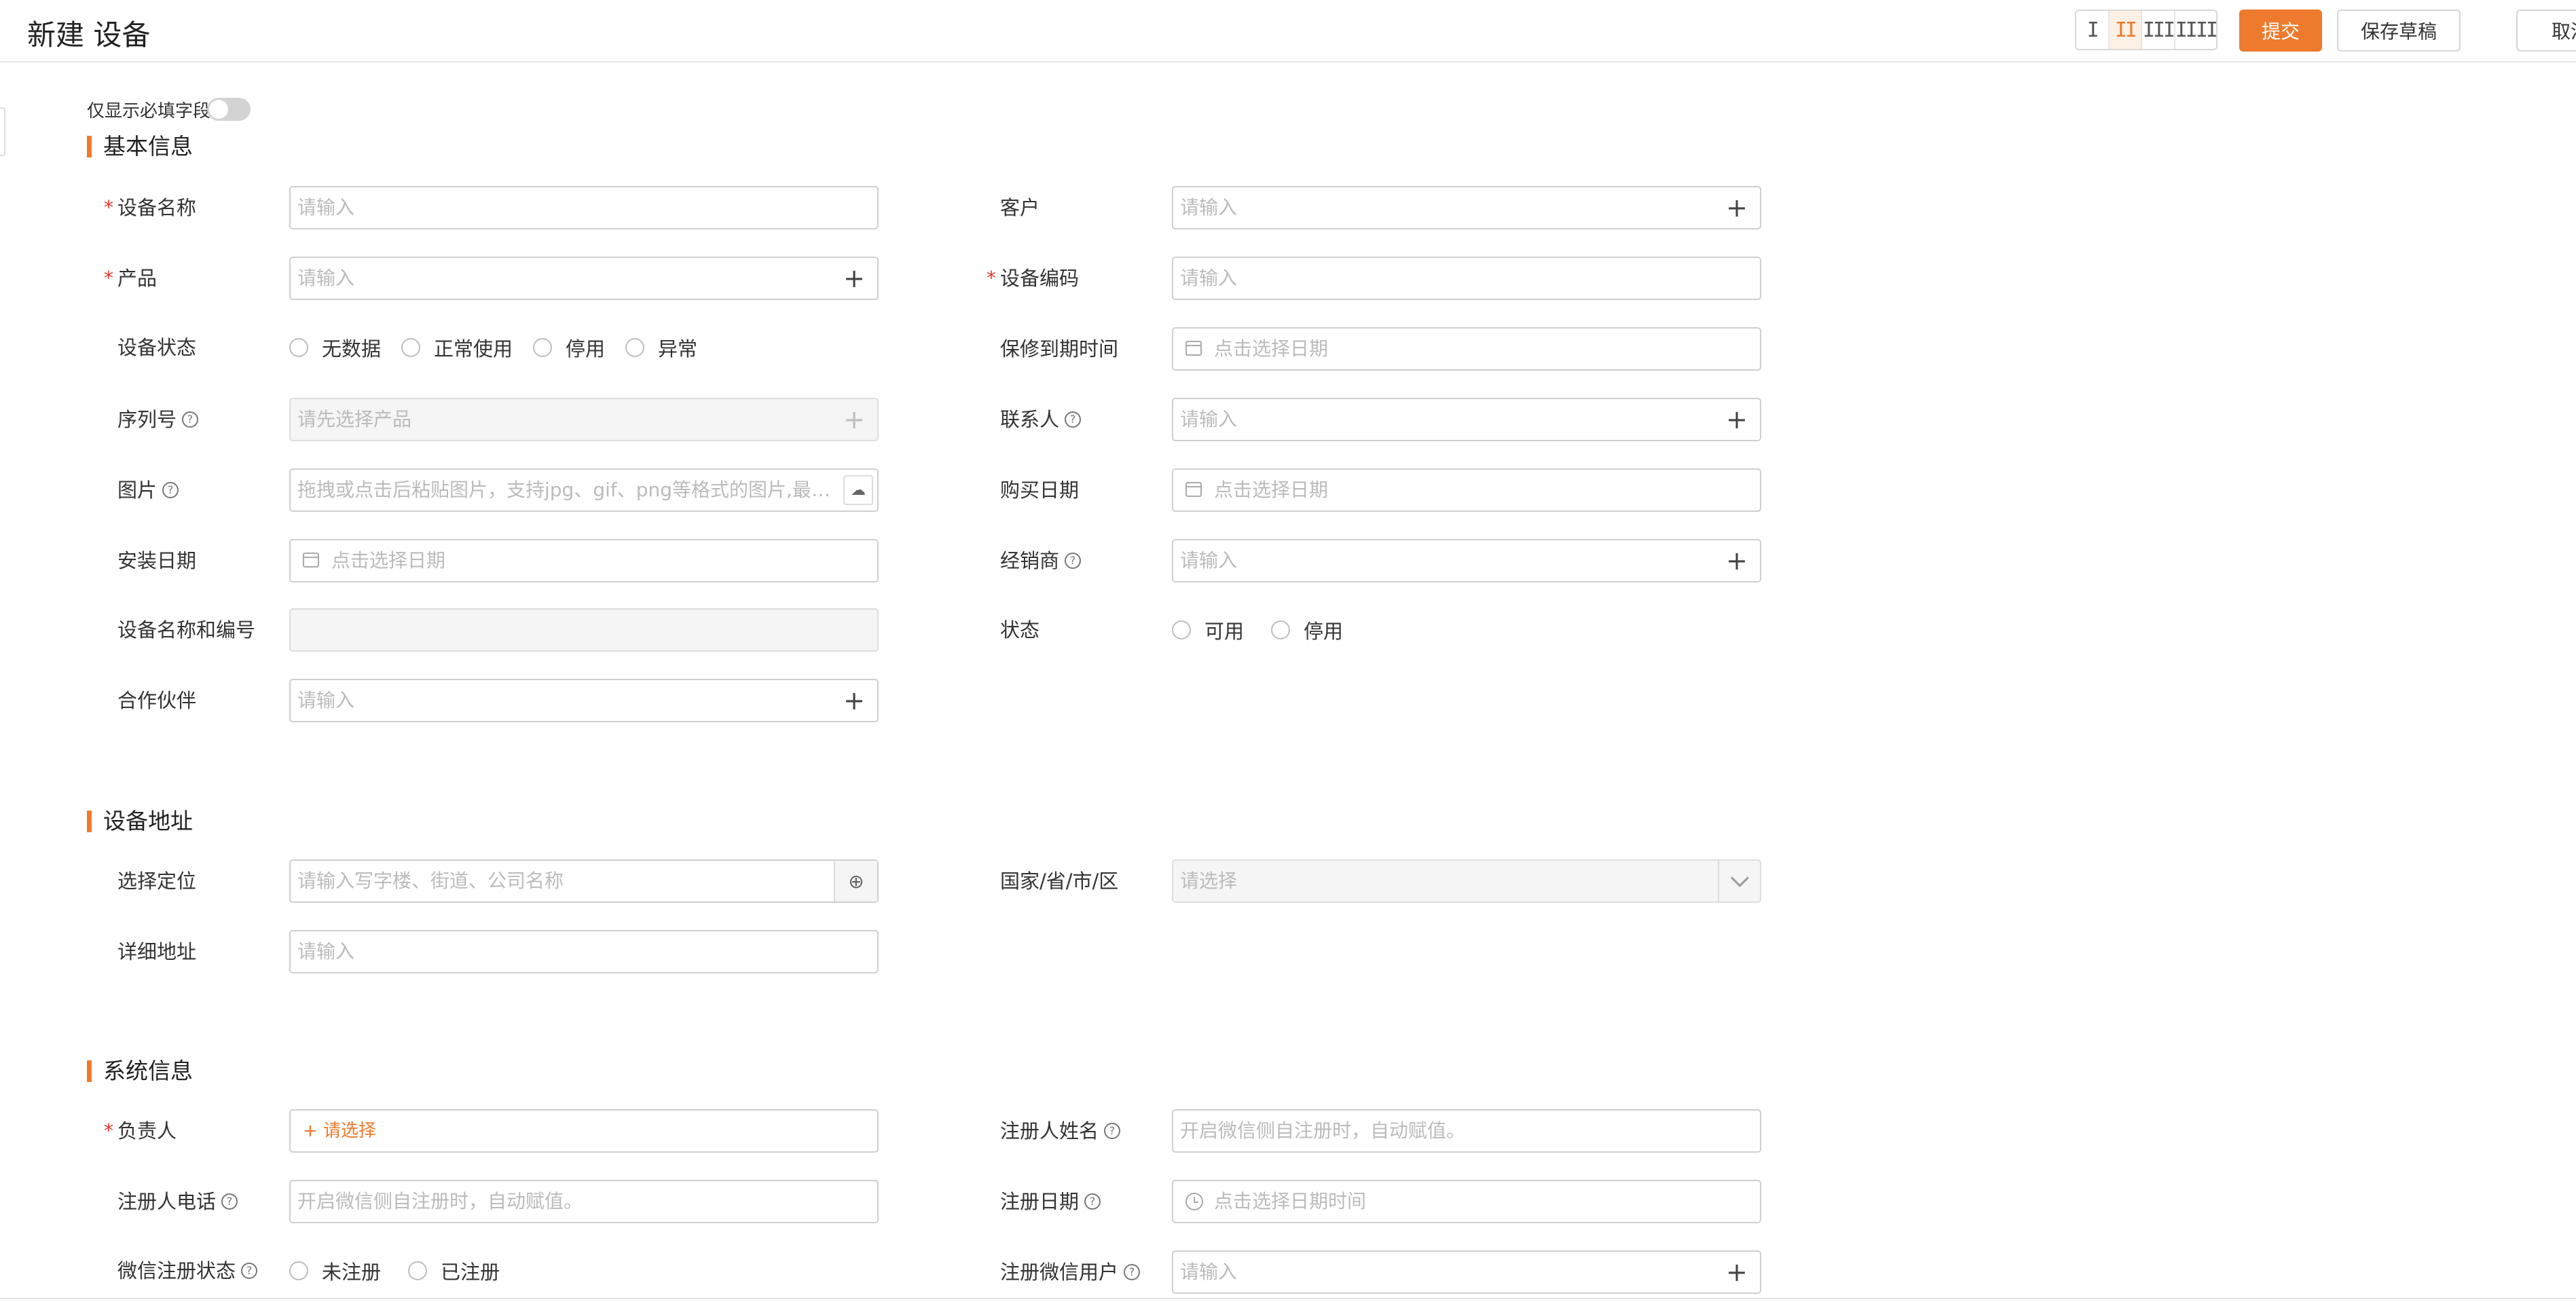  What do you see at coordinates (1194, 1201) in the screenshot?
I see `clock-icon` at bounding box center [1194, 1201].